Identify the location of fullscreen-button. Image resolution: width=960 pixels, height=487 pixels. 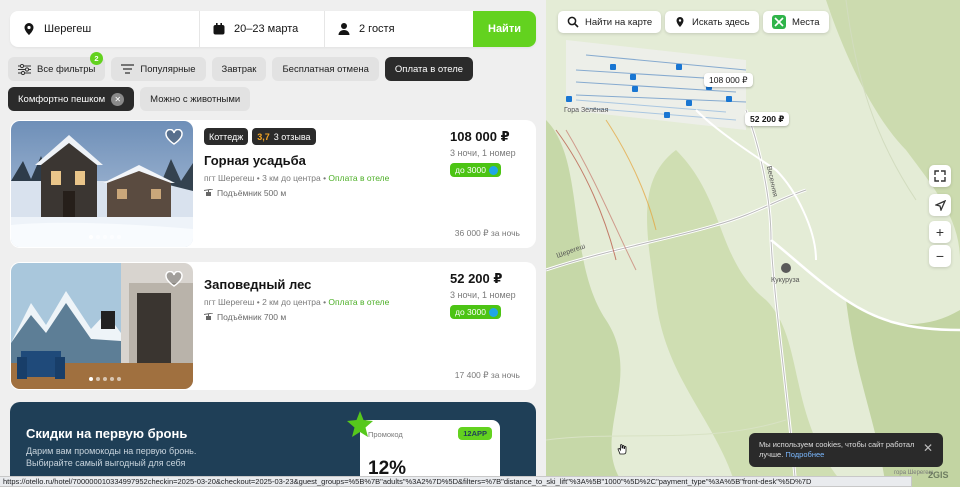
(940, 176).